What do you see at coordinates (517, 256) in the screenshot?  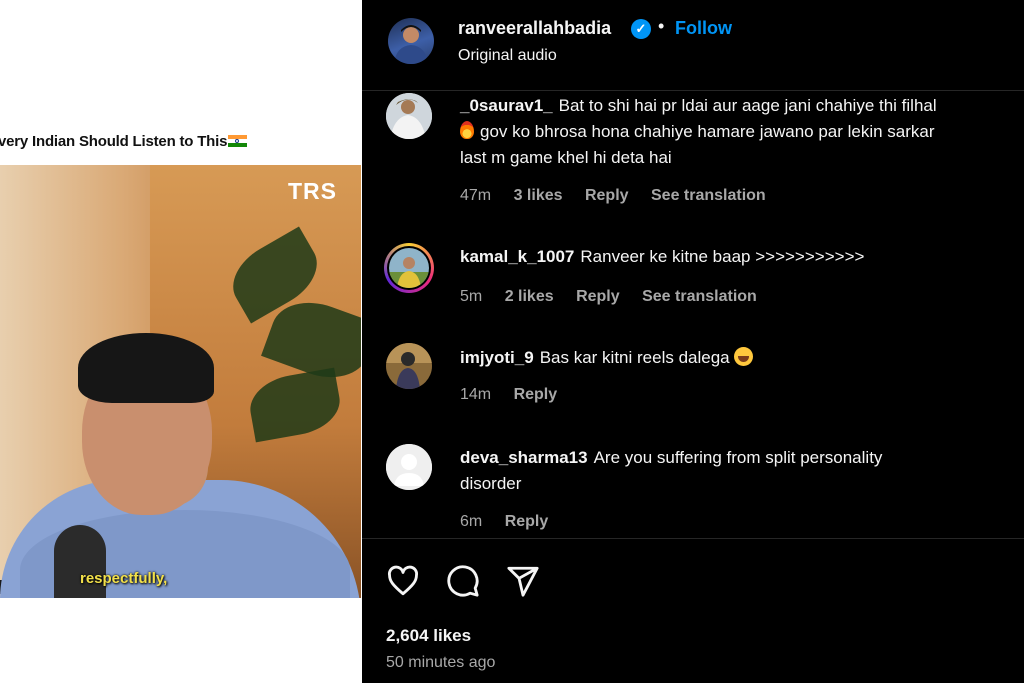 I see `comment-username: kamal_k_1007` at bounding box center [517, 256].